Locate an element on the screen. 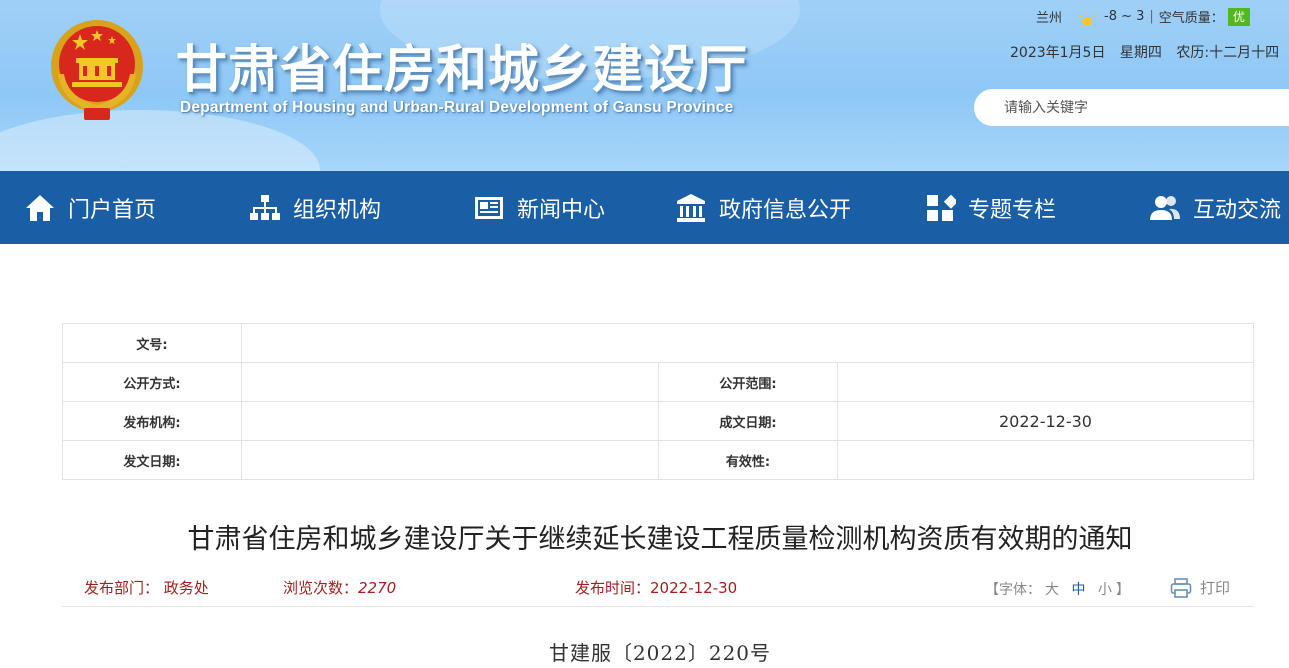 The height and width of the screenshot is (668, 1289). written-date-label: 成文日期: is located at coordinates (748, 421).